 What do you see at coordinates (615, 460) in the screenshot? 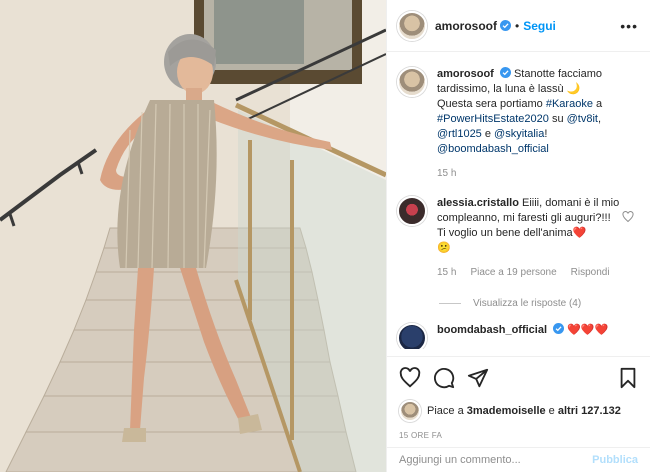
I see `publish-button: Pubblica` at bounding box center [615, 460].